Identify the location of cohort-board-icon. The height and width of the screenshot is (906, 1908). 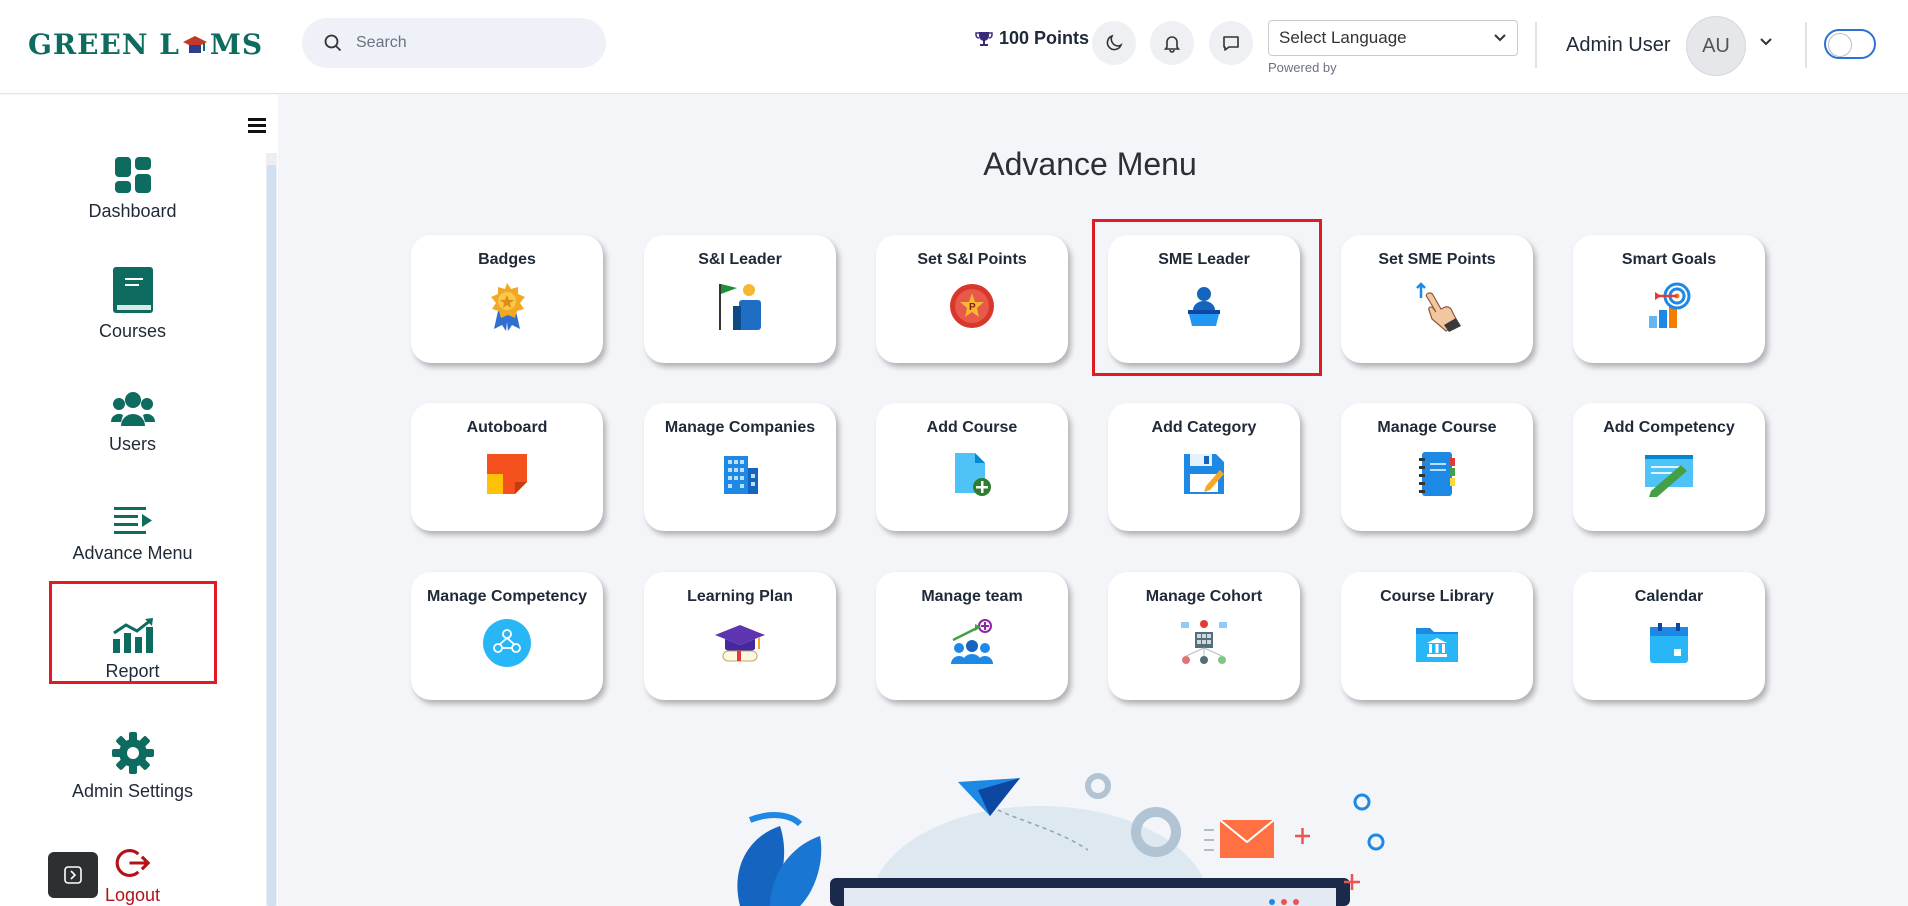
(1204, 642).